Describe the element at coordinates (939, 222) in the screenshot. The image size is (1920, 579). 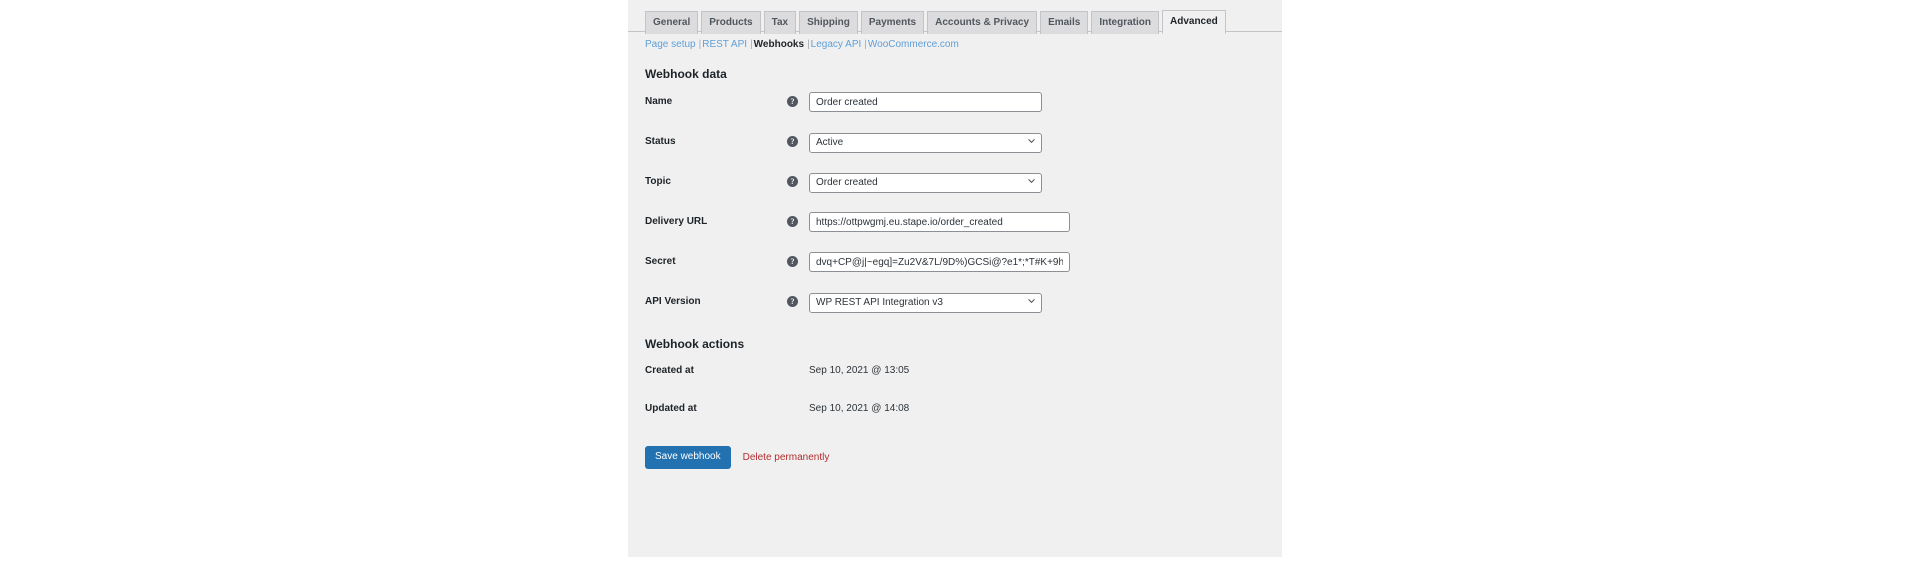
I see `webhook-delivery-url-input` at that location.